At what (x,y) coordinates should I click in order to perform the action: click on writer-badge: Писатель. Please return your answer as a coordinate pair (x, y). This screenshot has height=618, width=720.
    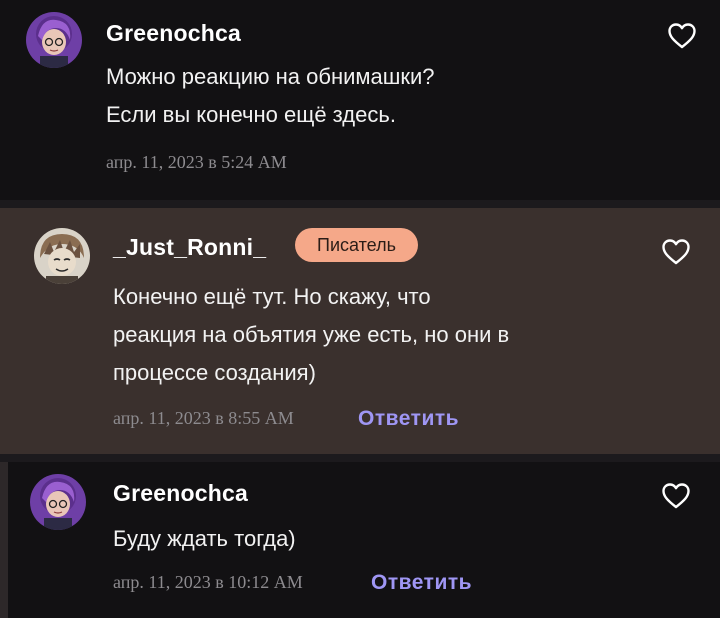
    Looking at the image, I should click on (356, 245).